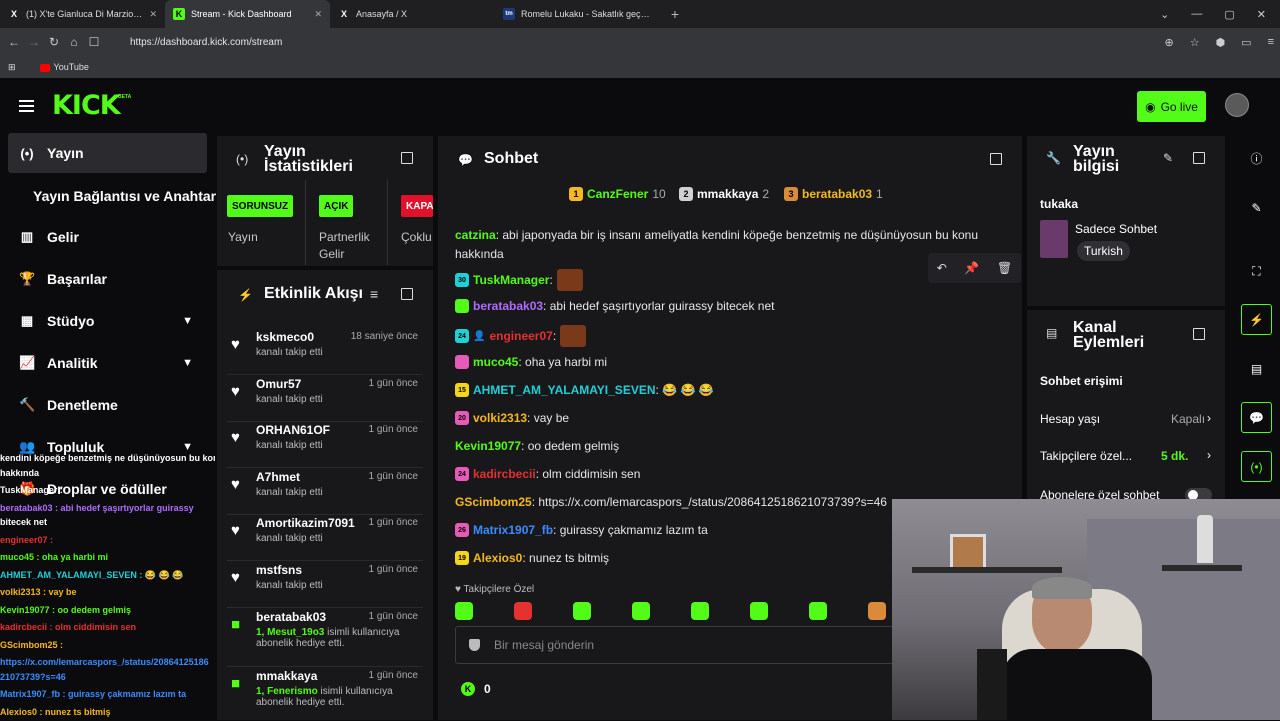 This screenshot has height=721, width=1280. Describe the element at coordinates (1271, 42) in the screenshot. I see `menu-icon: ≡` at that location.